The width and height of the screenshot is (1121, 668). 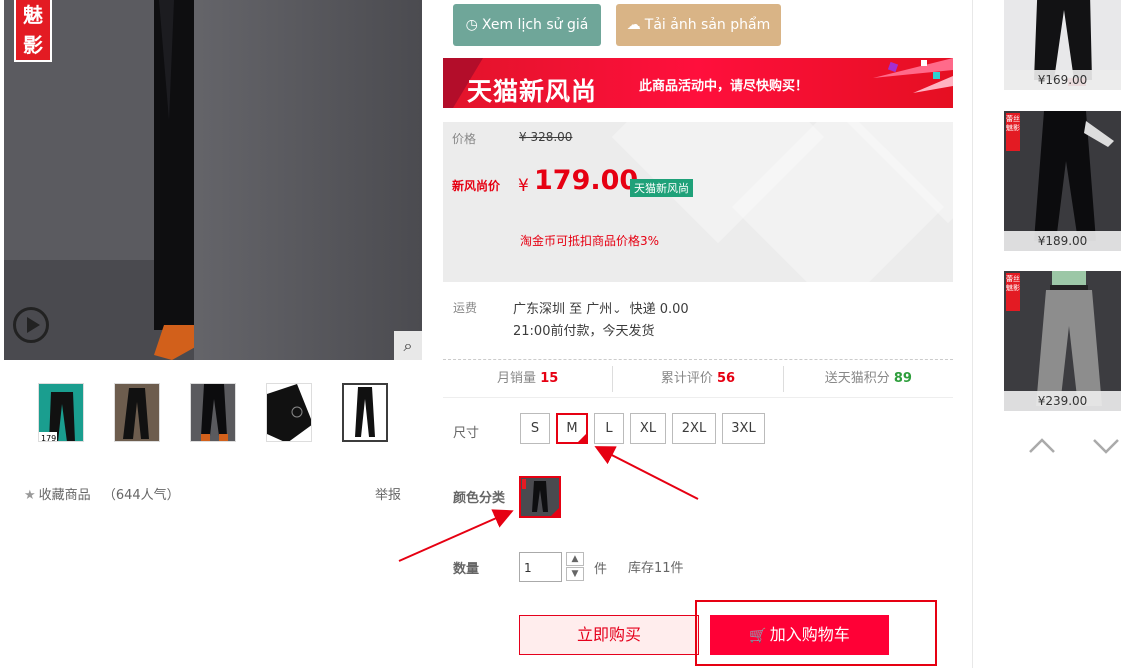 What do you see at coordinates (659, 309) in the screenshot?
I see `shipping-method: 快递 0.00` at bounding box center [659, 309].